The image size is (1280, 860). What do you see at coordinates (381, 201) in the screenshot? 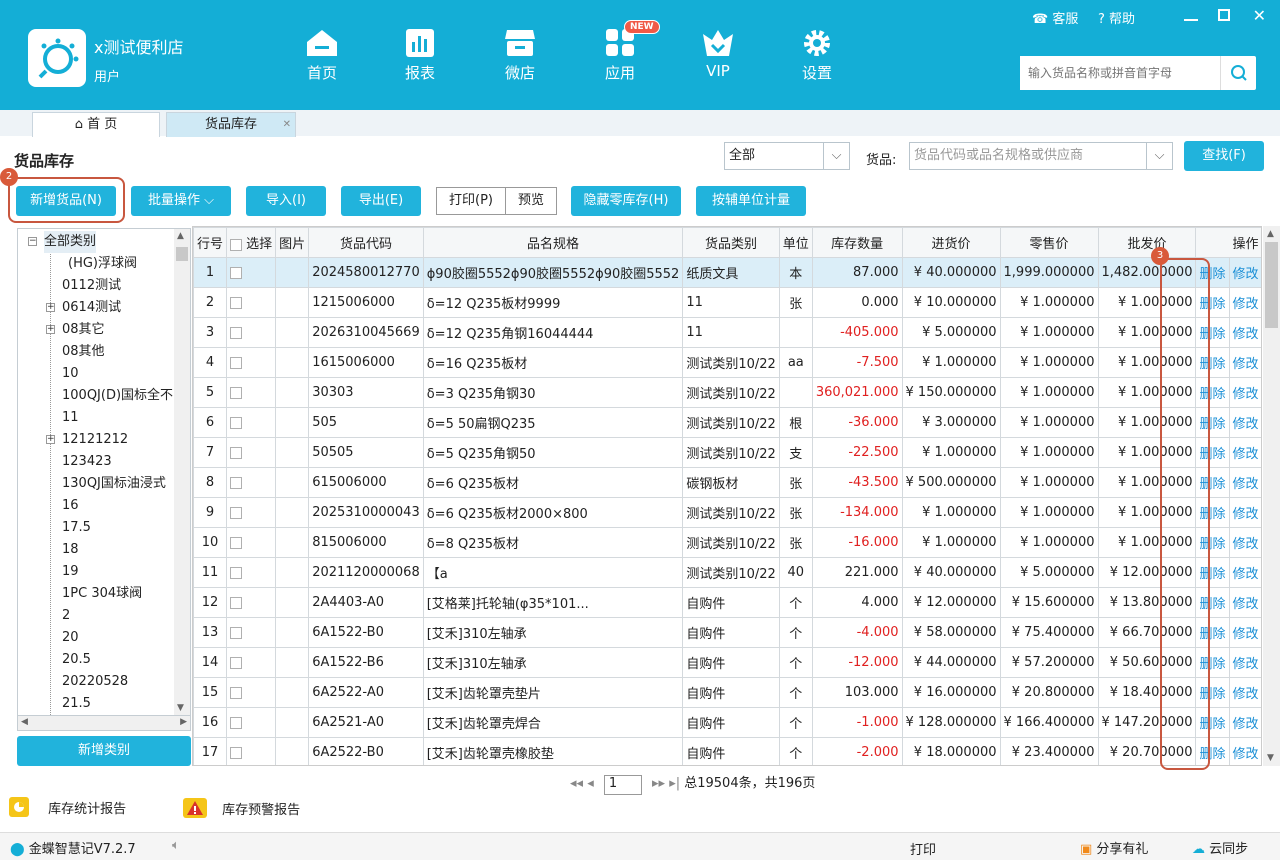
I see `export-button: 导出(E)` at bounding box center [381, 201].